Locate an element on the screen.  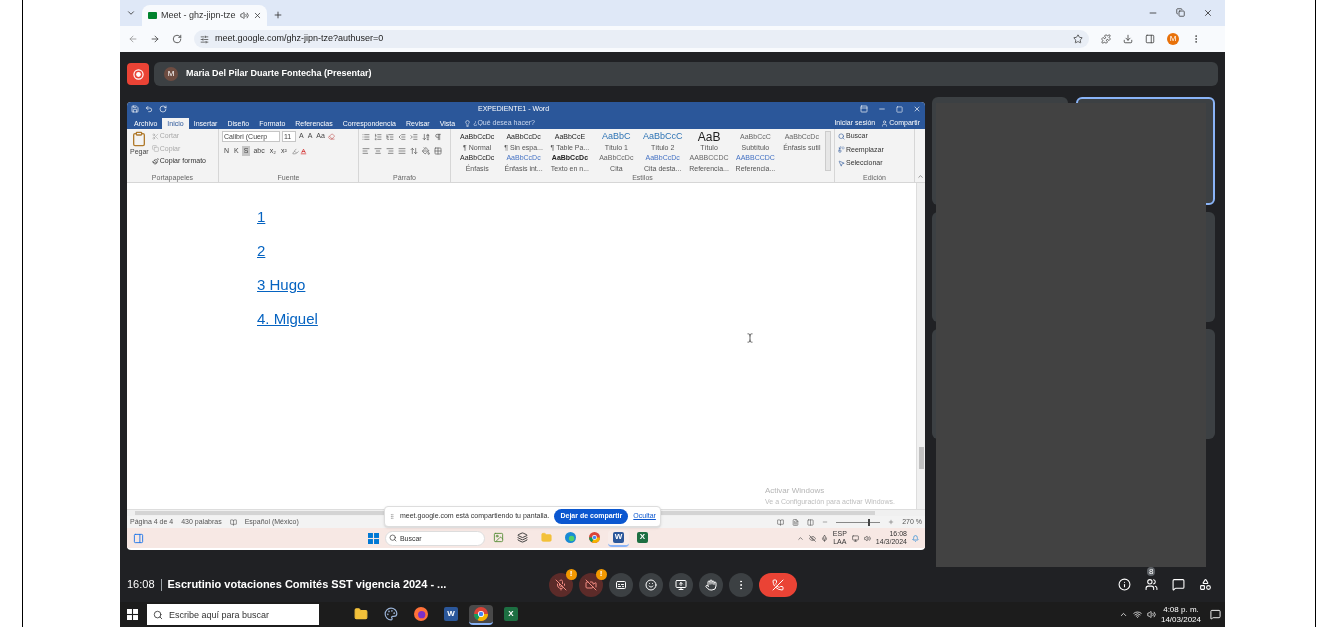
tab-title: Meet - ghz-jipn-tze is located at coordinates (198, 15).